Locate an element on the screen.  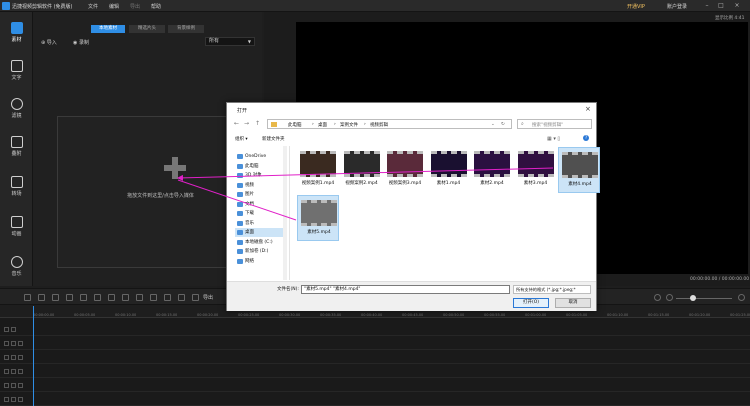
export-label: 导出 is located at coordinates (208, 297).